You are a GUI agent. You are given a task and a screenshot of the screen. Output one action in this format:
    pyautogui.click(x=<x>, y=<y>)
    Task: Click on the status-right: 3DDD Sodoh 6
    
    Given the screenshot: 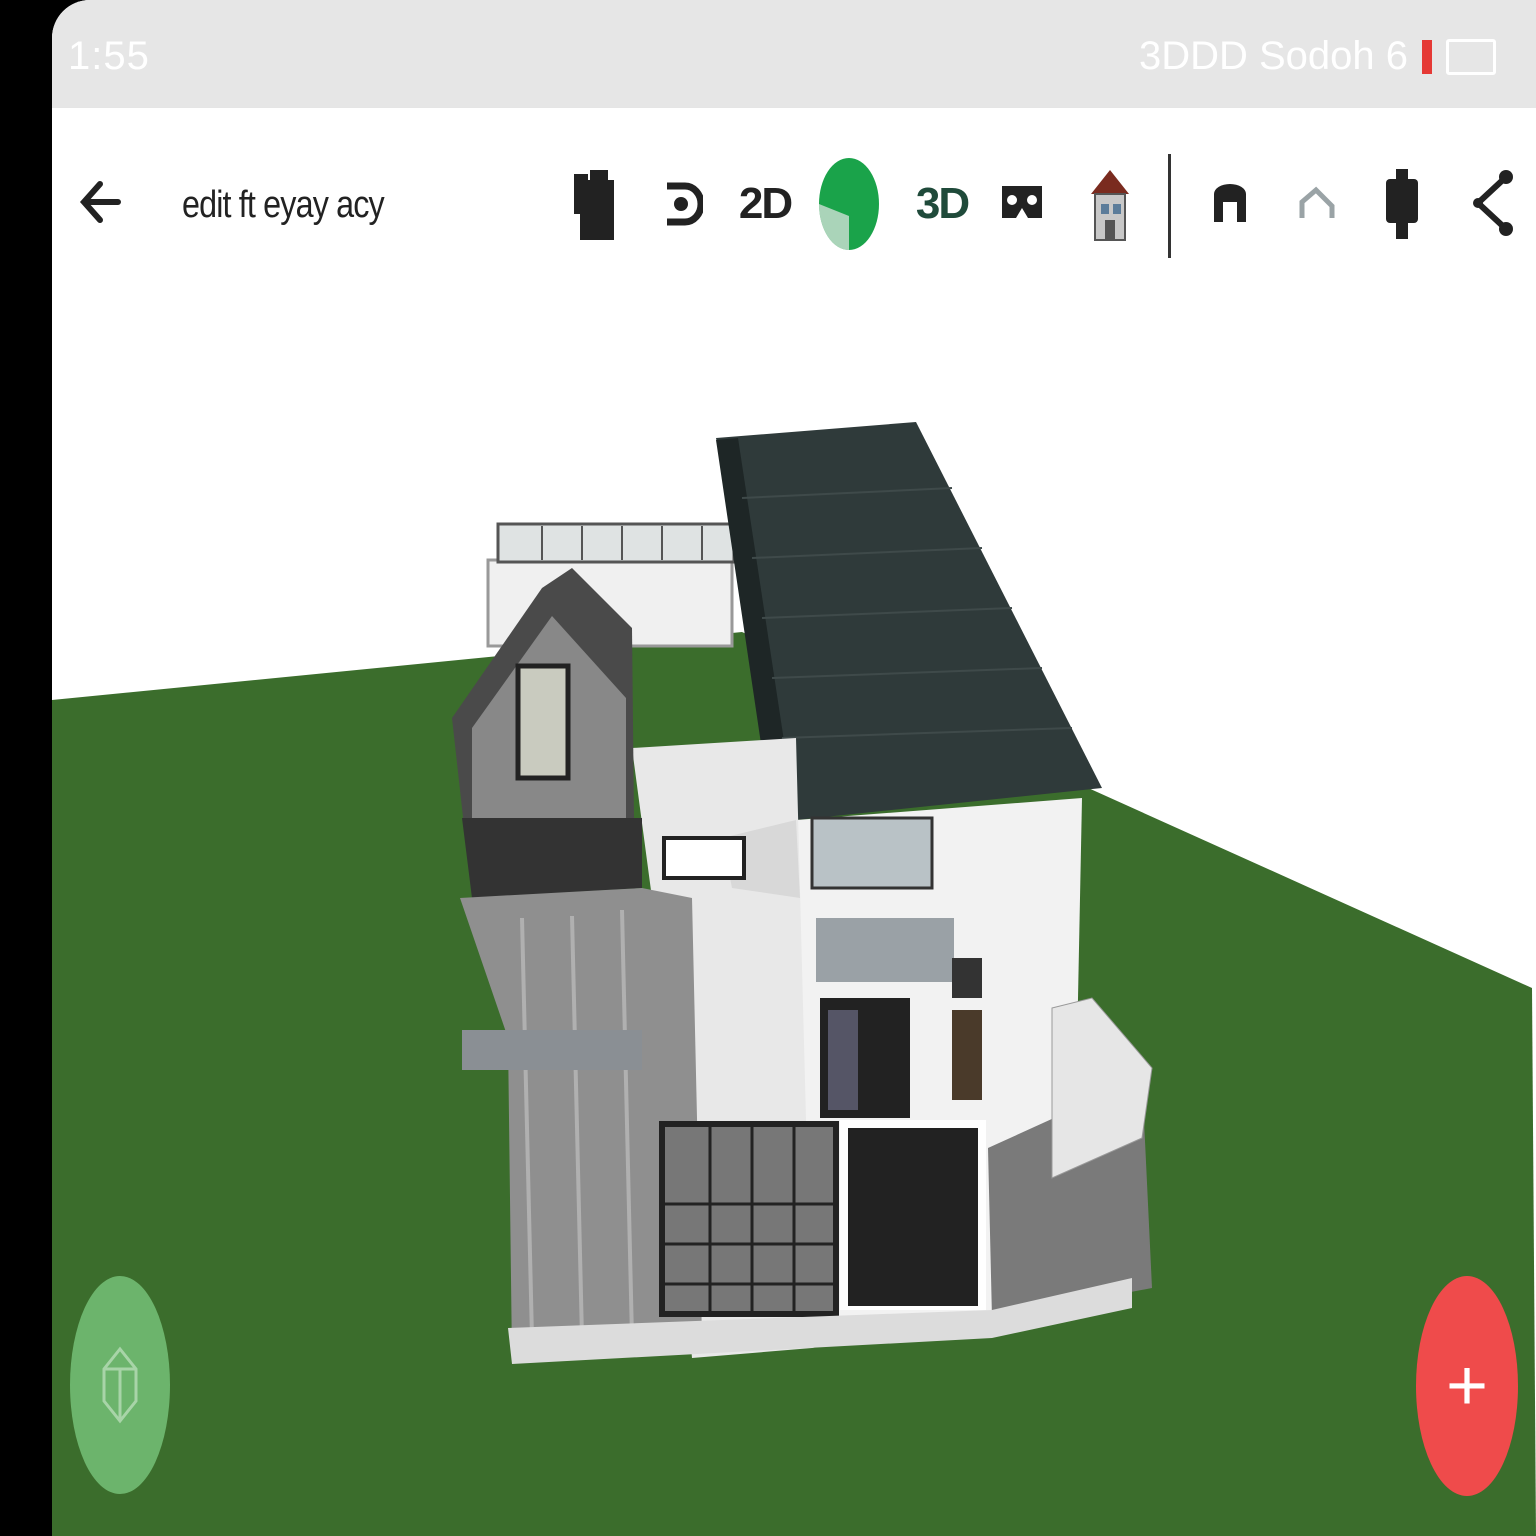 What is the action you would take?
    pyautogui.click(x=1317, y=56)
    